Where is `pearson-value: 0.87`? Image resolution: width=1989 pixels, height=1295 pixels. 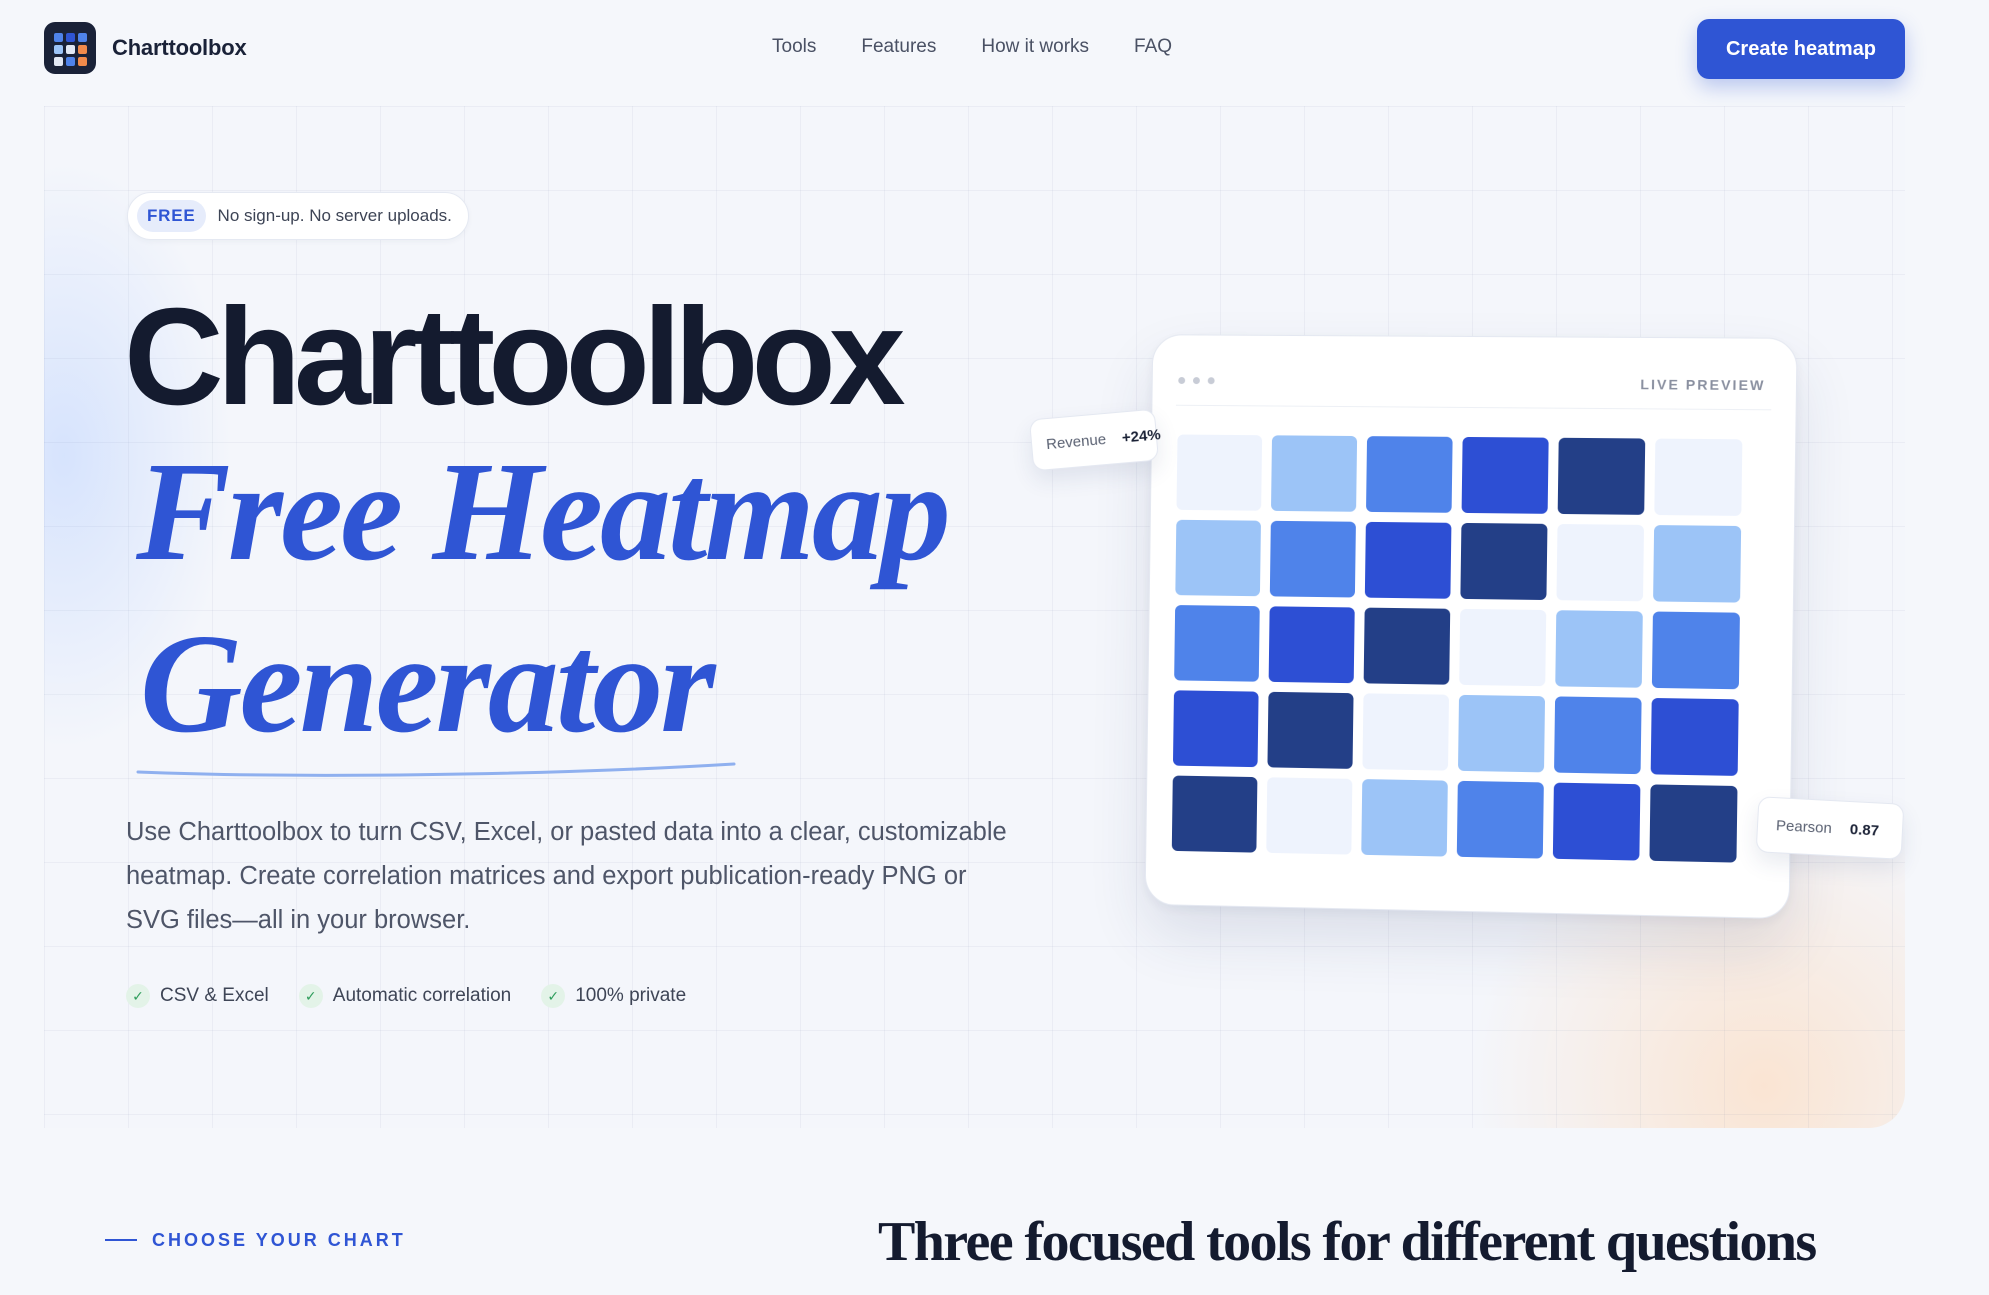
pearson-value: 0.87 is located at coordinates (1864, 830).